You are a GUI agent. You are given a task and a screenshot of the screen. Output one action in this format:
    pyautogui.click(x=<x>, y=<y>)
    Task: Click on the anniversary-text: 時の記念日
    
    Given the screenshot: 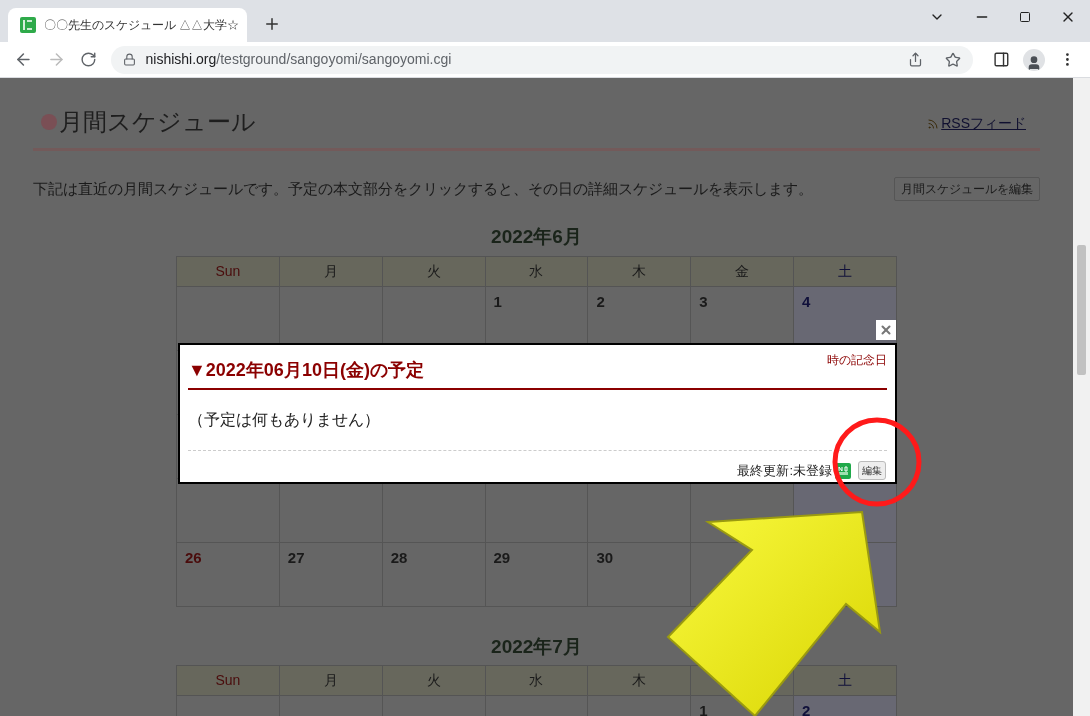 What is the action you would take?
    pyautogui.click(x=857, y=360)
    